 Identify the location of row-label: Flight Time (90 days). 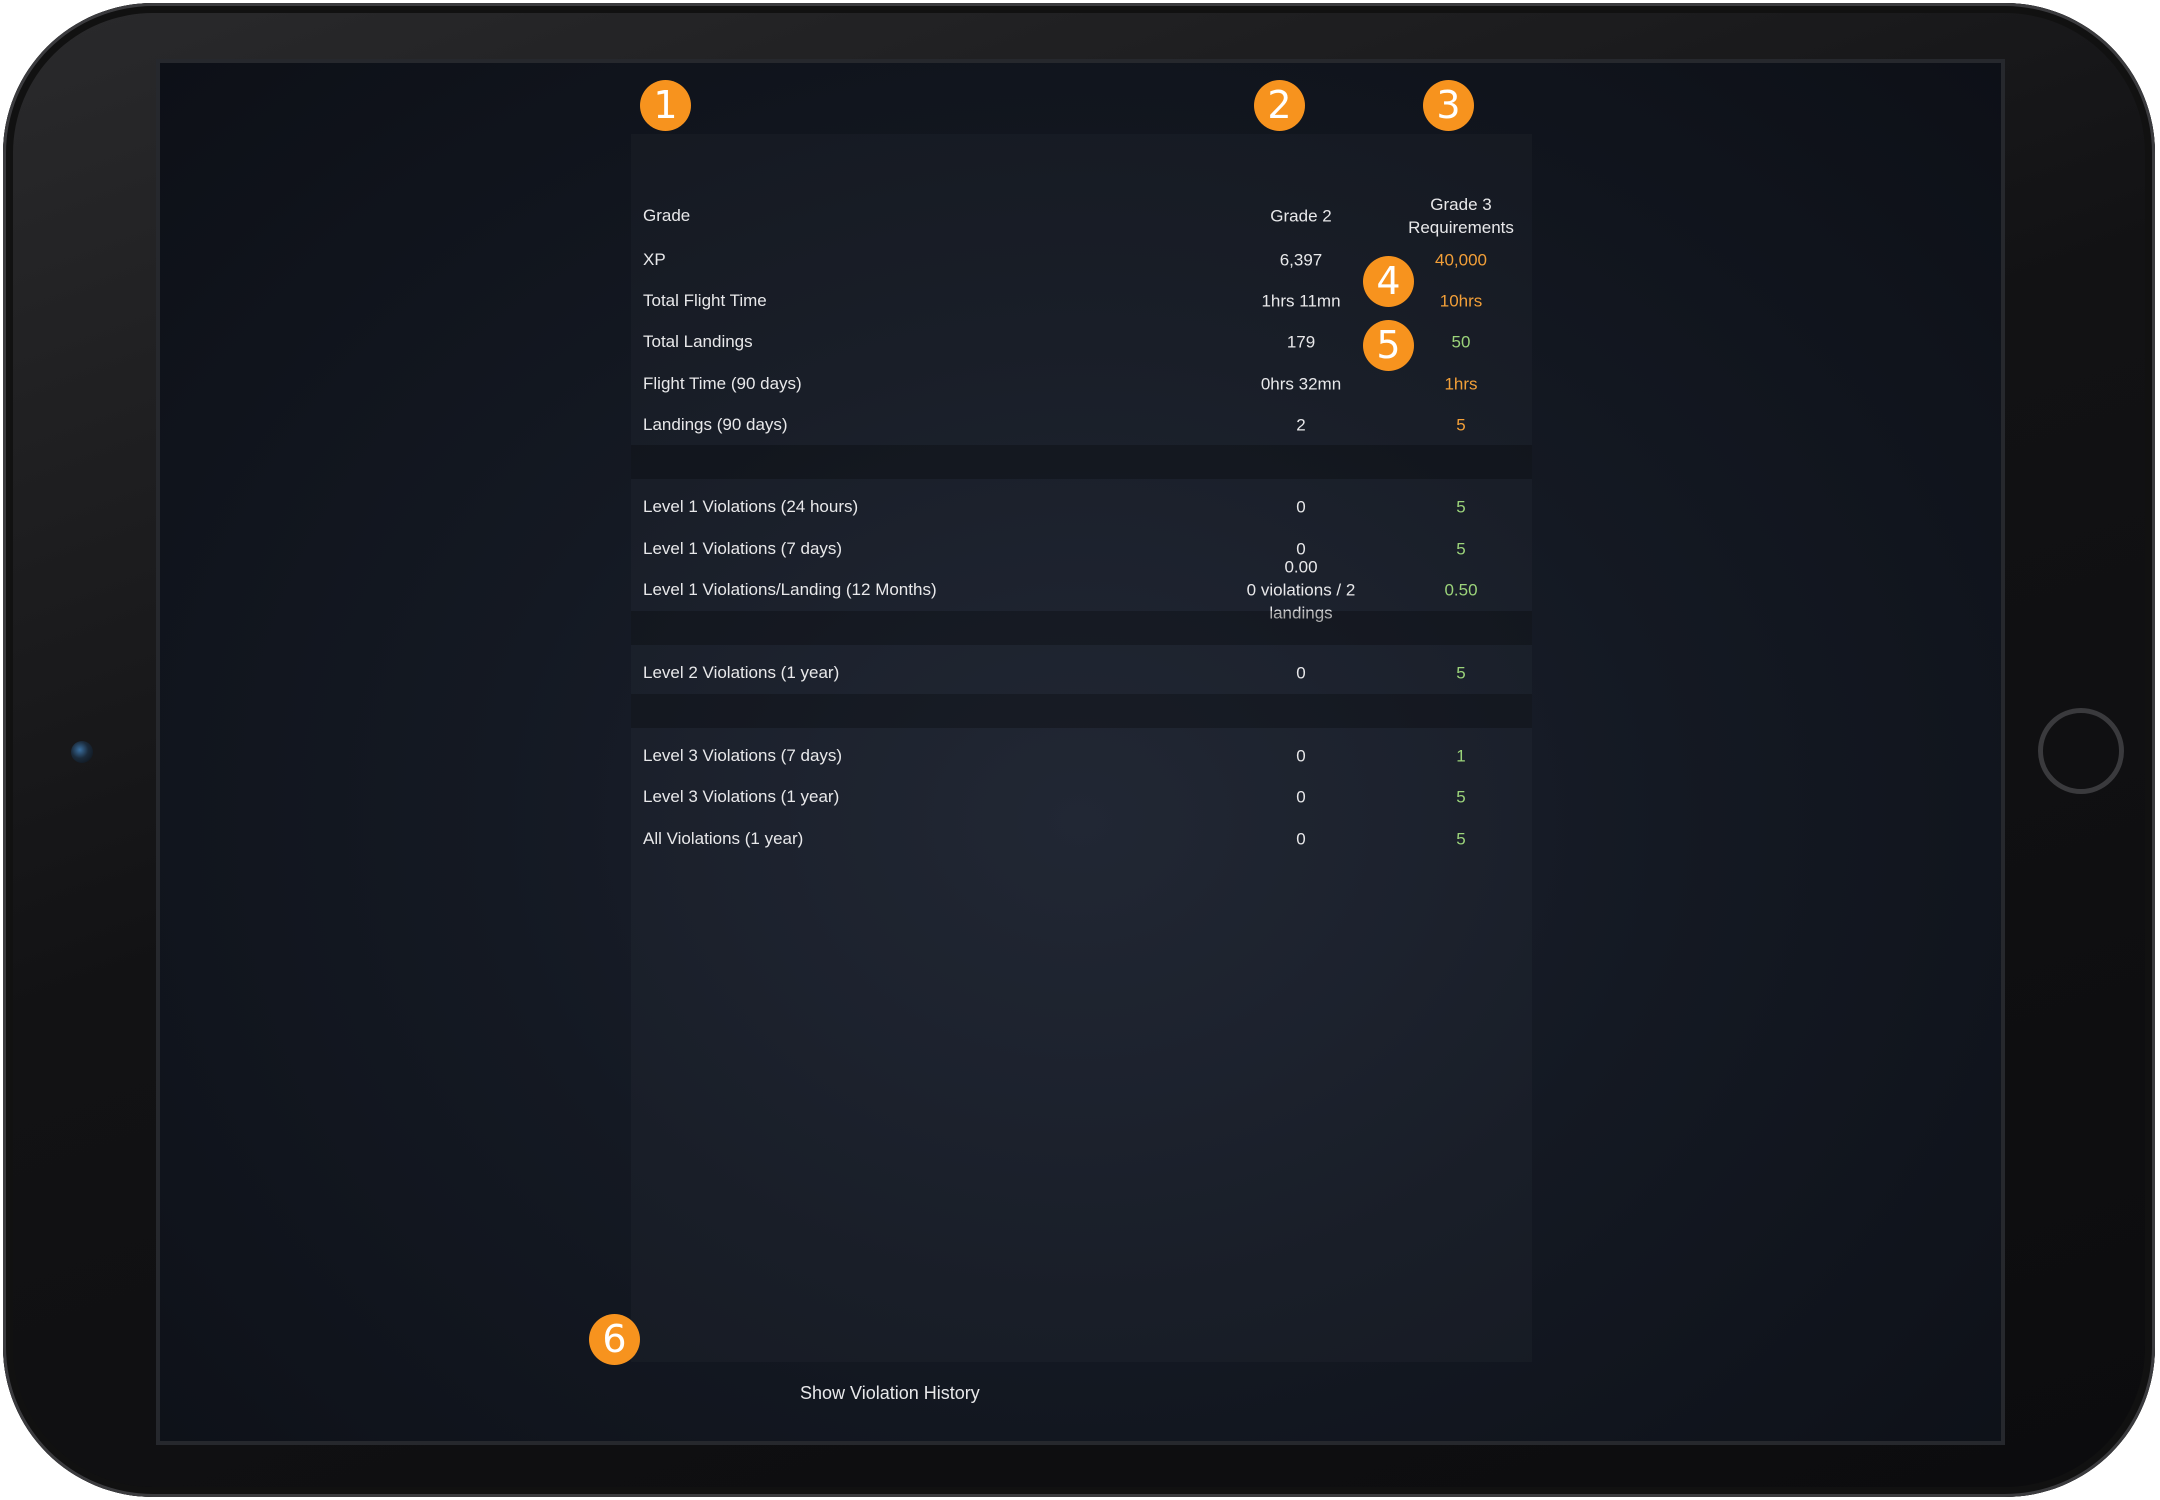
(722, 383).